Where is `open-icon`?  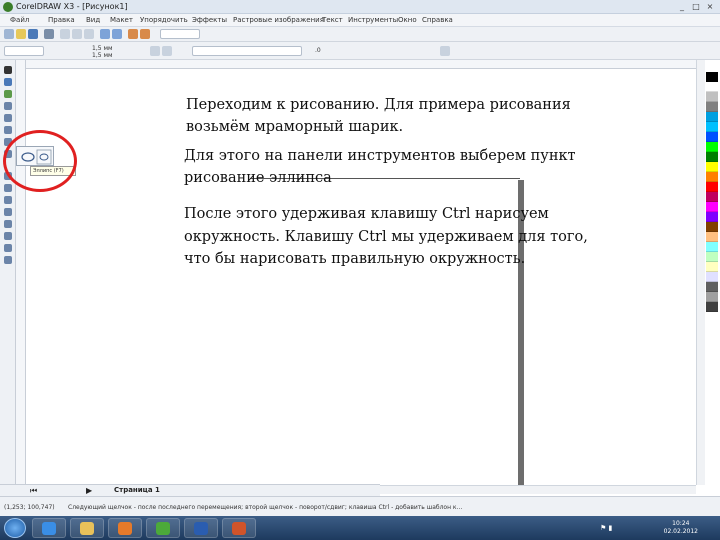 open-icon is located at coordinates (21, 34).